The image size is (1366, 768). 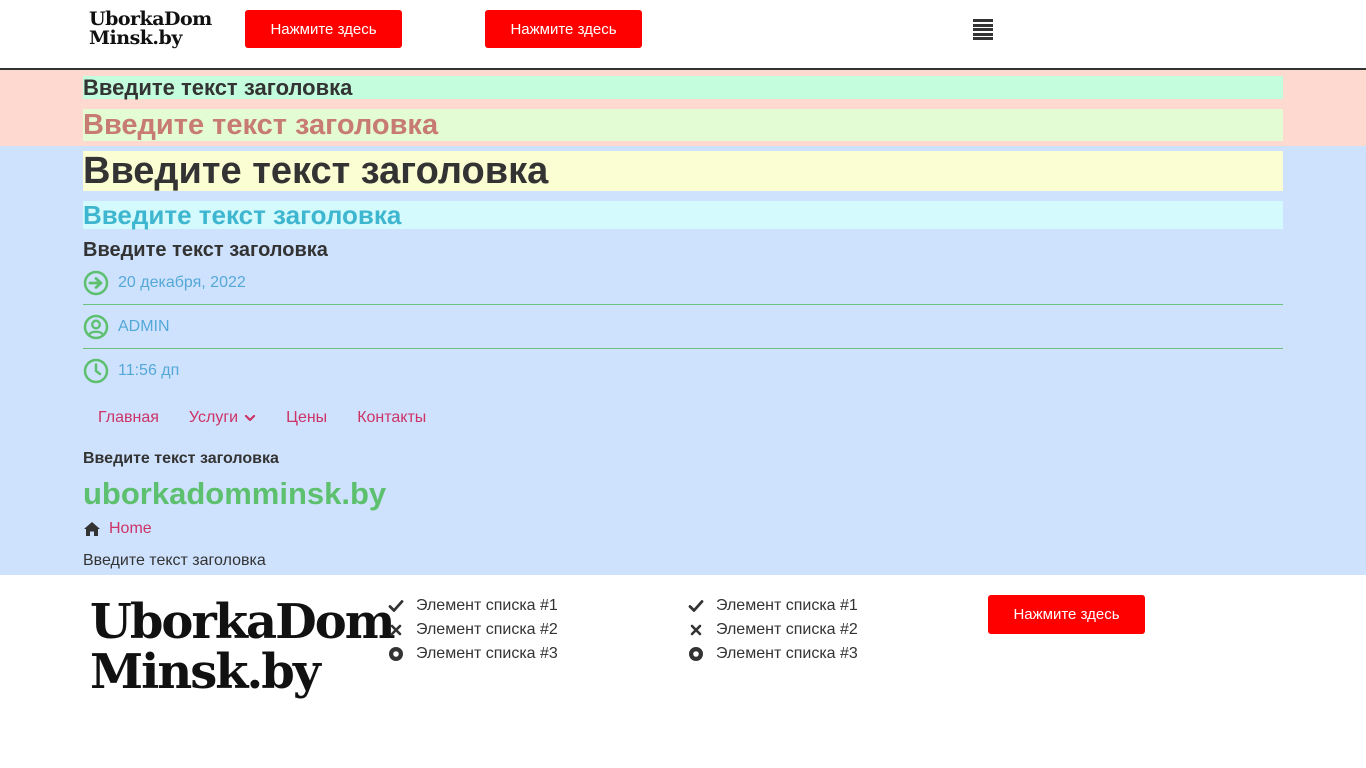 What do you see at coordinates (182, 283) in the screenshot?
I see `post-date-text: 20 декабря, 2022` at bounding box center [182, 283].